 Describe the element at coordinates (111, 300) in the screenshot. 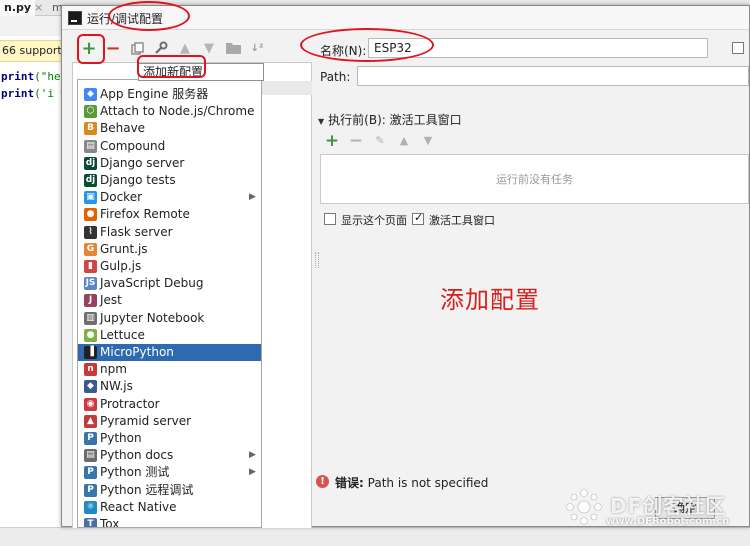

I see `menu-item-label: Jest` at that location.